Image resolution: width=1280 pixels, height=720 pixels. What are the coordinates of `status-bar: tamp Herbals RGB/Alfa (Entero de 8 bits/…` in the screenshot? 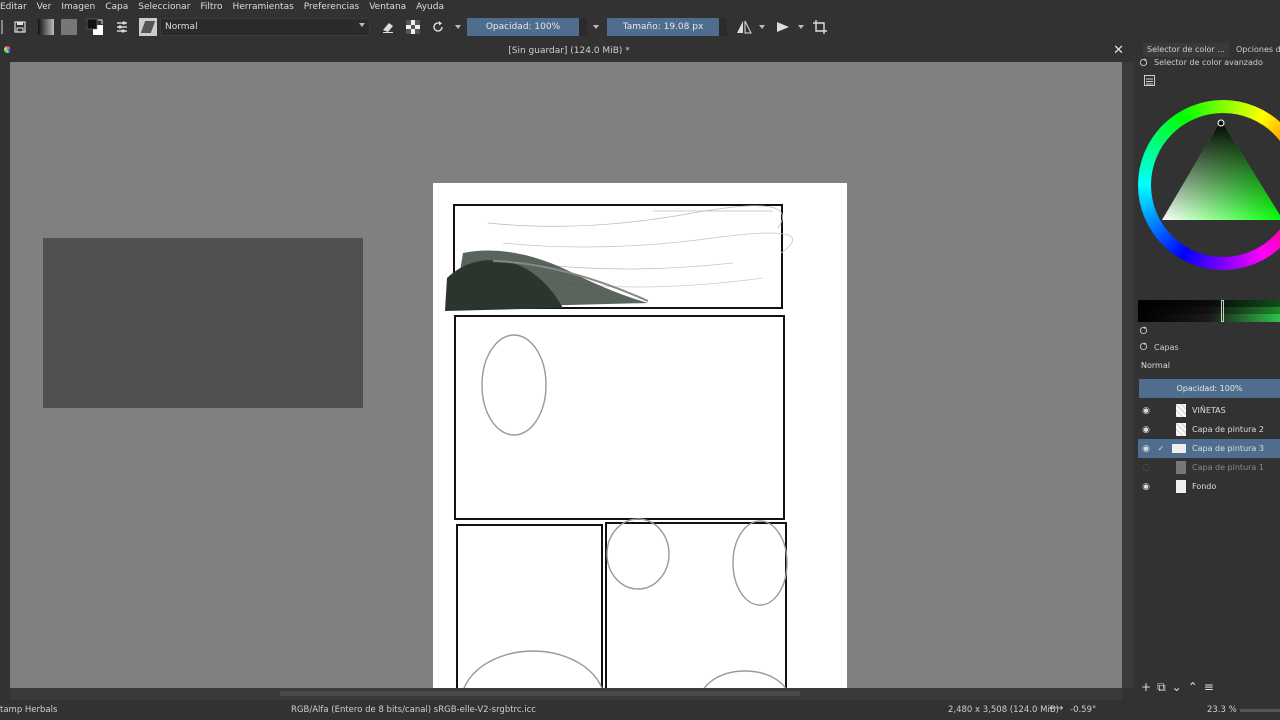 It's located at (640, 710).